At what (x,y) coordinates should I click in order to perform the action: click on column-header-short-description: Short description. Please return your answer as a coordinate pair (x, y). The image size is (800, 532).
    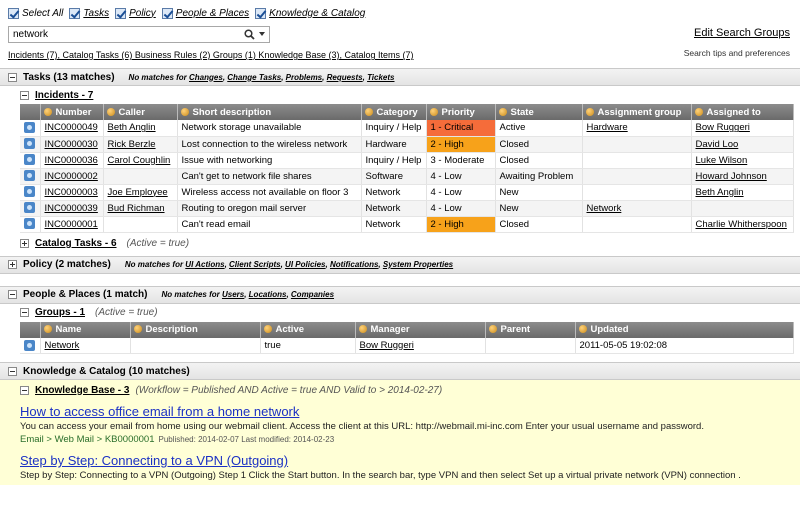
    Looking at the image, I should click on (269, 112).